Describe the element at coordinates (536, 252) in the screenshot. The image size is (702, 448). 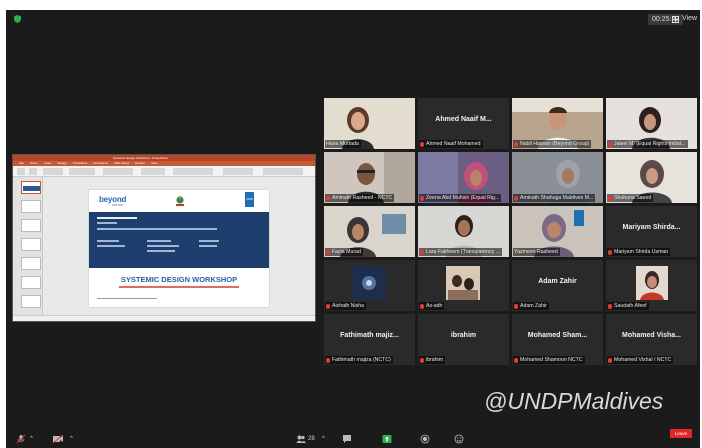
I see `participant-name-label: Yazmeen Rasheed` at that location.